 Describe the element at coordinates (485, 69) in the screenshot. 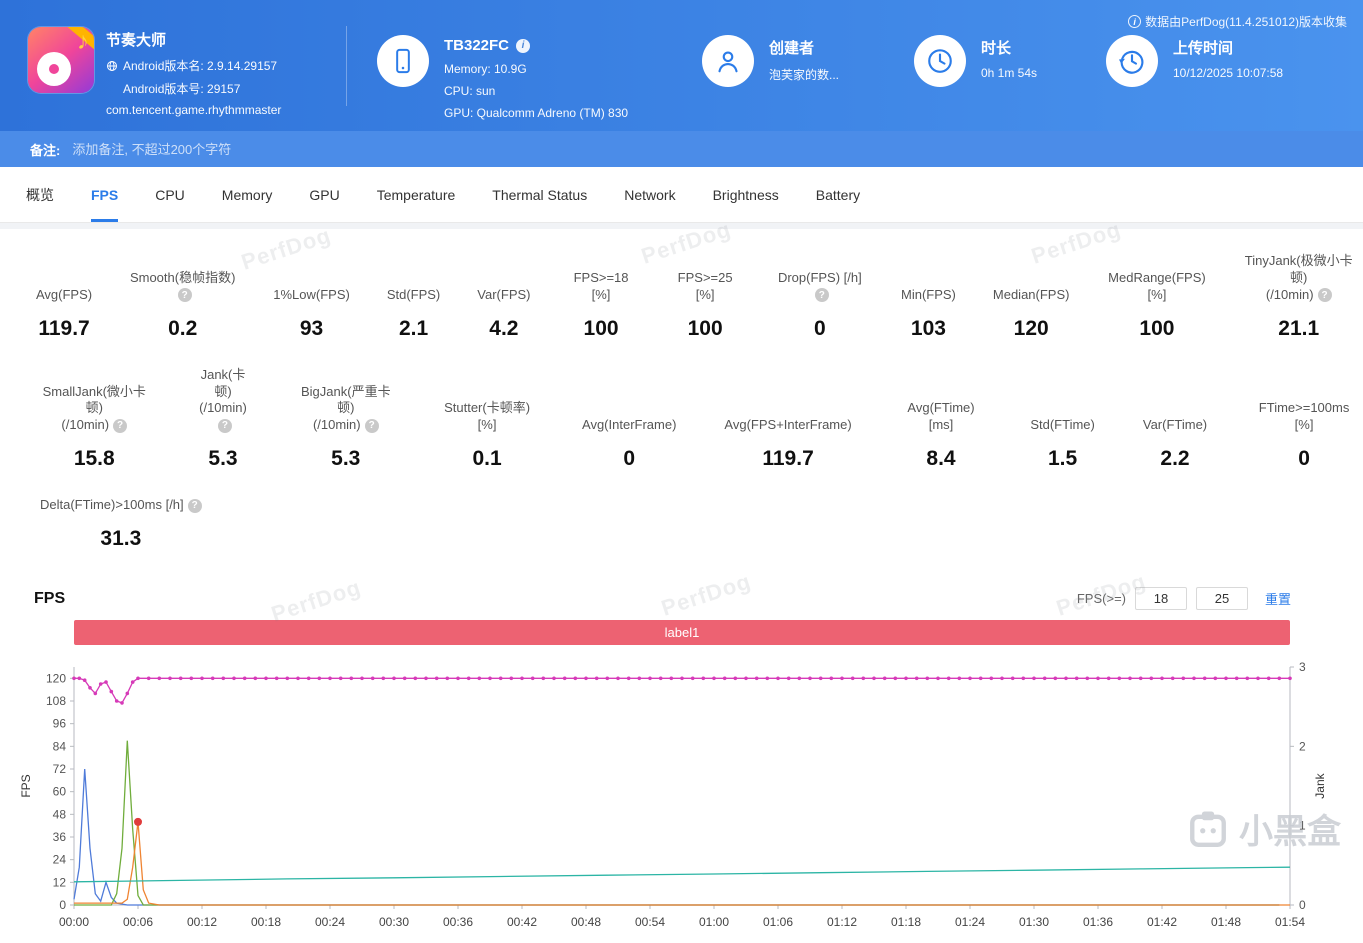

I see `device-memory: Memory: 10.9G` at that location.